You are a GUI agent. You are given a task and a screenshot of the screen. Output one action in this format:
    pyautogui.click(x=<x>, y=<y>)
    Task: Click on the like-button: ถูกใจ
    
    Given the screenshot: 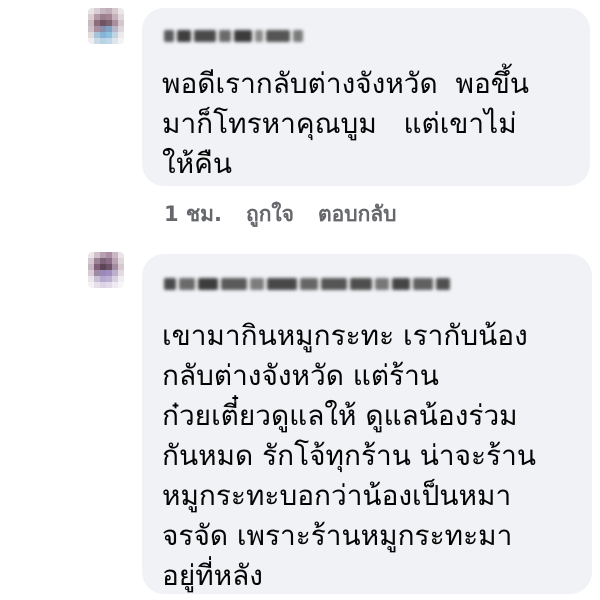 What is the action you would take?
    pyautogui.click(x=270, y=214)
    